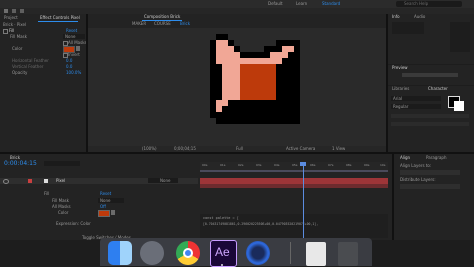  What do you see at coordinates (401, 106) in the screenshot?
I see `font-style-value: Regular` at bounding box center [401, 106].